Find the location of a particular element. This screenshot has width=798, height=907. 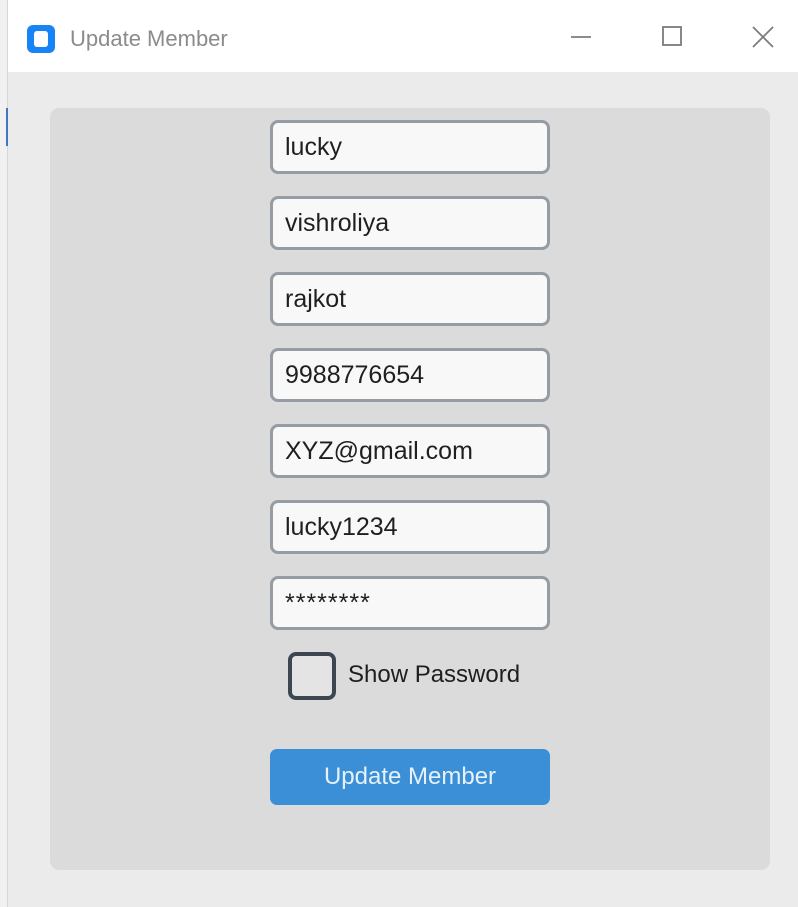

city-field is located at coordinates (410, 299).